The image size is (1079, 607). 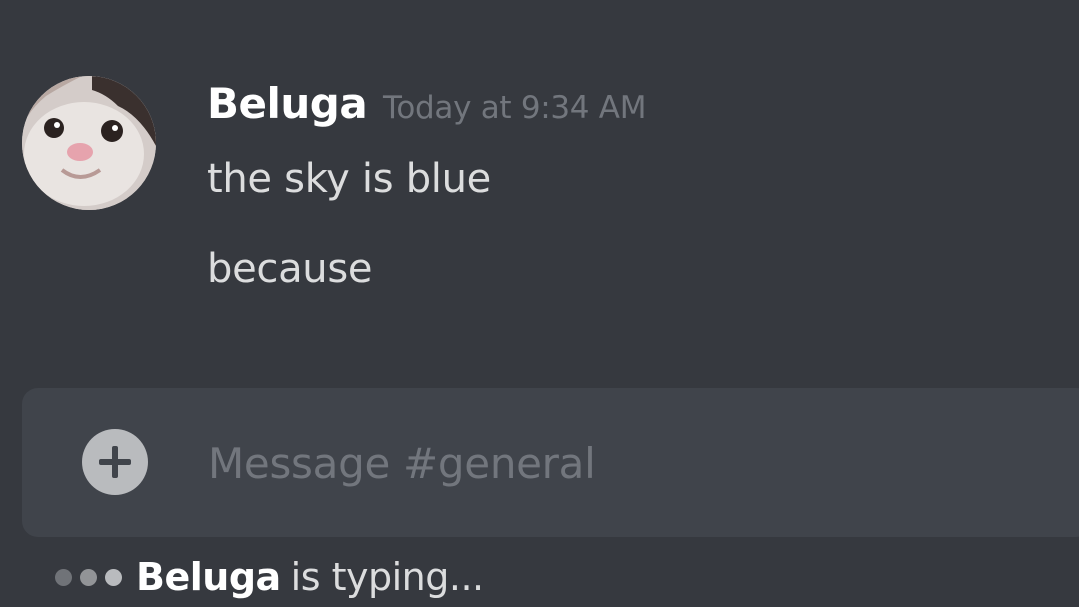 What do you see at coordinates (287, 104) in the screenshot?
I see `message-username: Beluga` at bounding box center [287, 104].